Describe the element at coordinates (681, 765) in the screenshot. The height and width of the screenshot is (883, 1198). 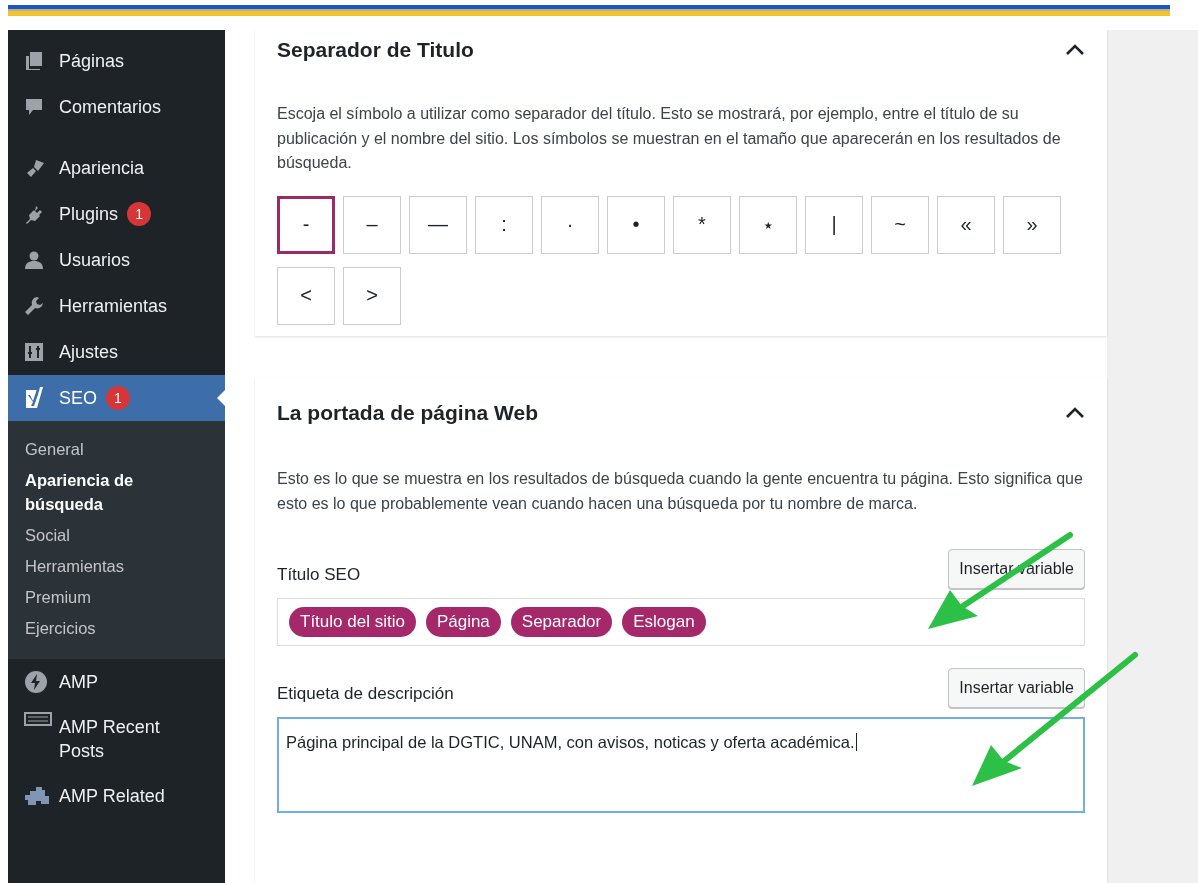
I see `description-field: Página principal de la DGTIC, UNAM, con avisos, noticas y oferta académica.` at that location.